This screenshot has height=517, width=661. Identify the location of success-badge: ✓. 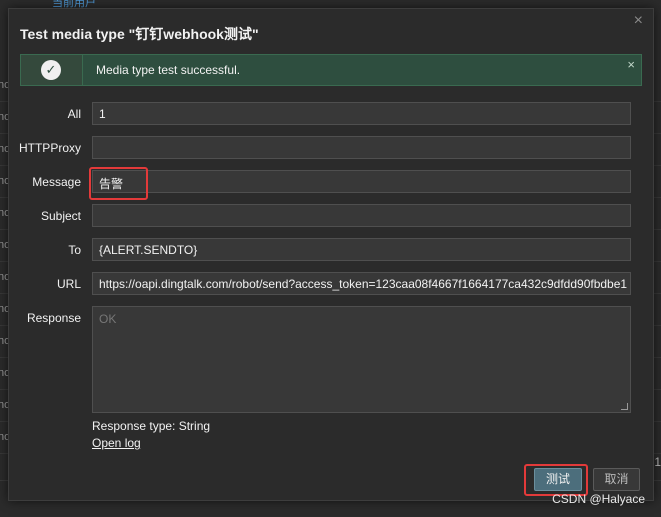
(52, 70).